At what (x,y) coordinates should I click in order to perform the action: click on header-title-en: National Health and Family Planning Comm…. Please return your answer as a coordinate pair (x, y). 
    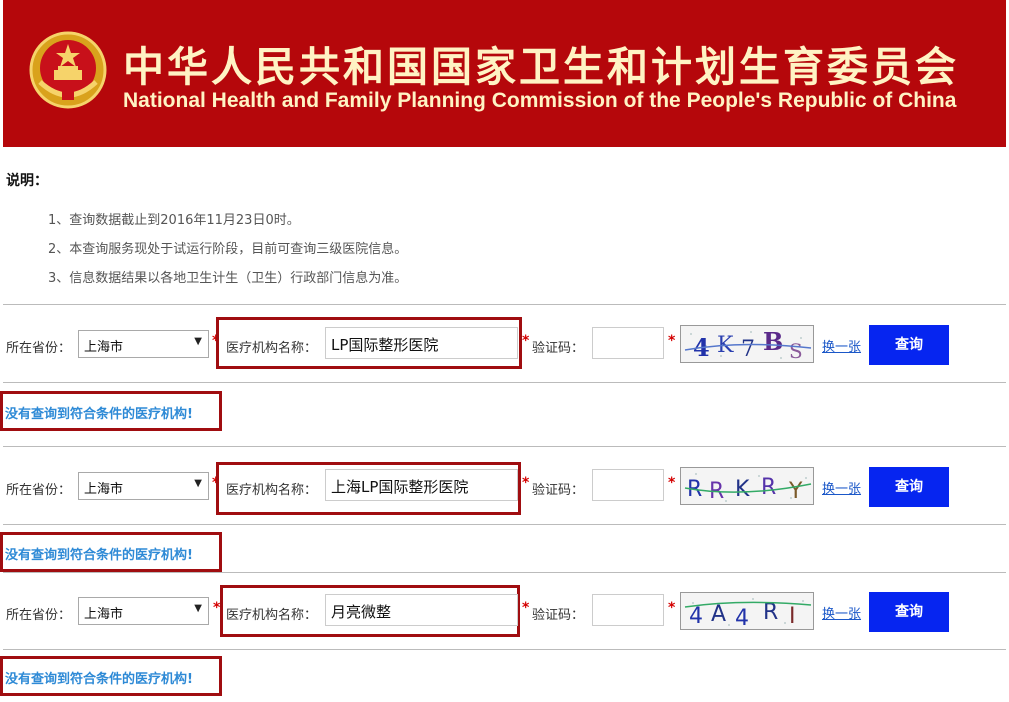
    Looking at the image, I should click on (540, 100).